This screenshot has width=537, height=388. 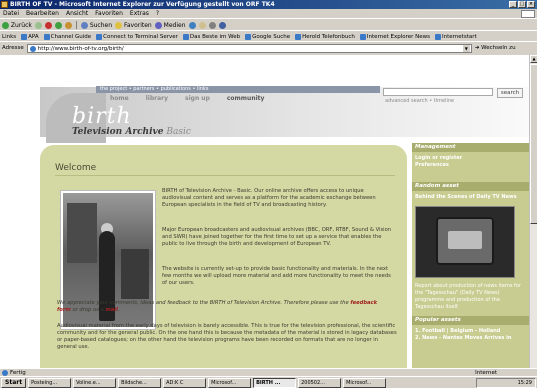 What do you see at coordinates (531, 4) in the screenshot?
I see `close-button: ×` at bounding box center [531, 4].